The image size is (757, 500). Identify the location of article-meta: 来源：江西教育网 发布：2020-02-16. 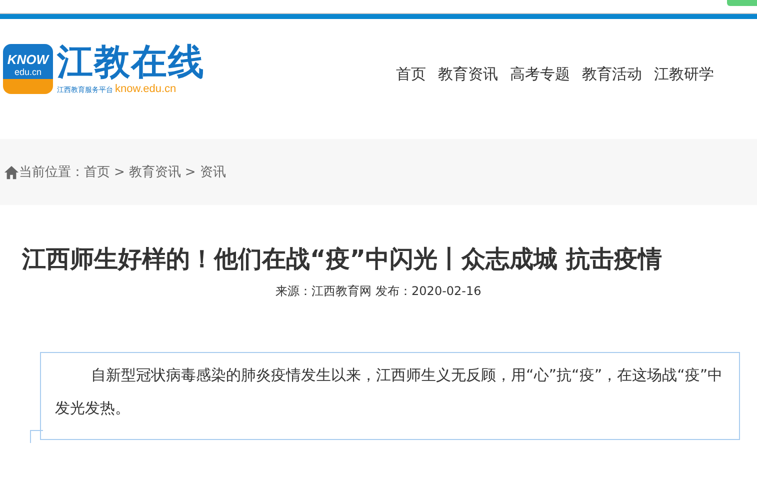
(378, 291).